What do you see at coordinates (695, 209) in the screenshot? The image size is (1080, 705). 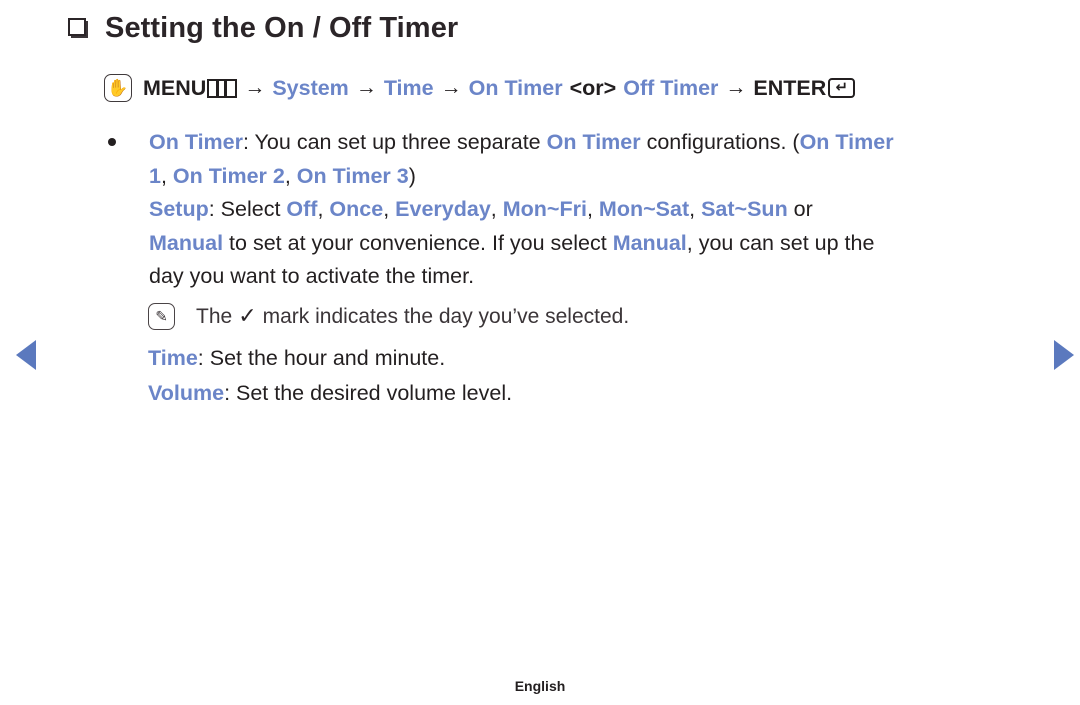 I see `sep-5: ,` at bounding box center [695, 209].